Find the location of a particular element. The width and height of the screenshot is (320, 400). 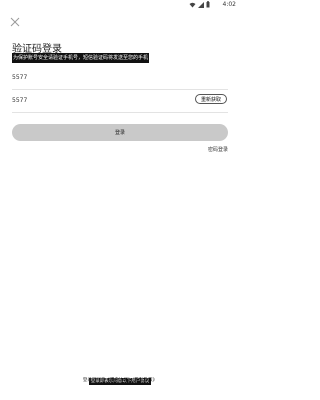

password-login-link: 密码登录 is located at coordinates (218, 149).